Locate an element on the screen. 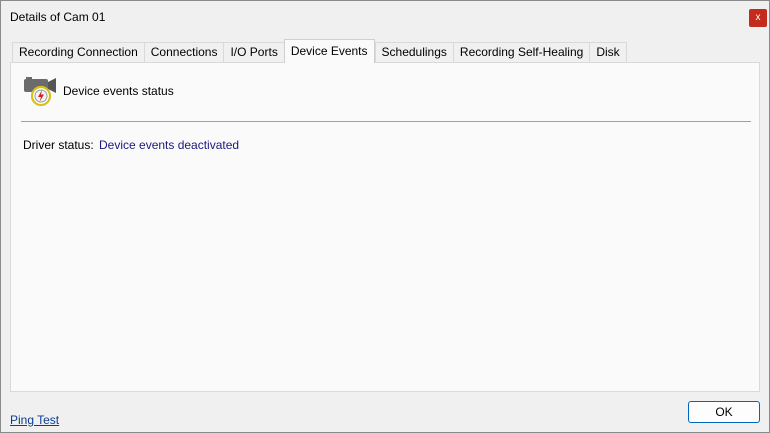 This screenshot has height=433, width=770. title-bar: Details of Cam 01 x is located at coordinates (385, 17).